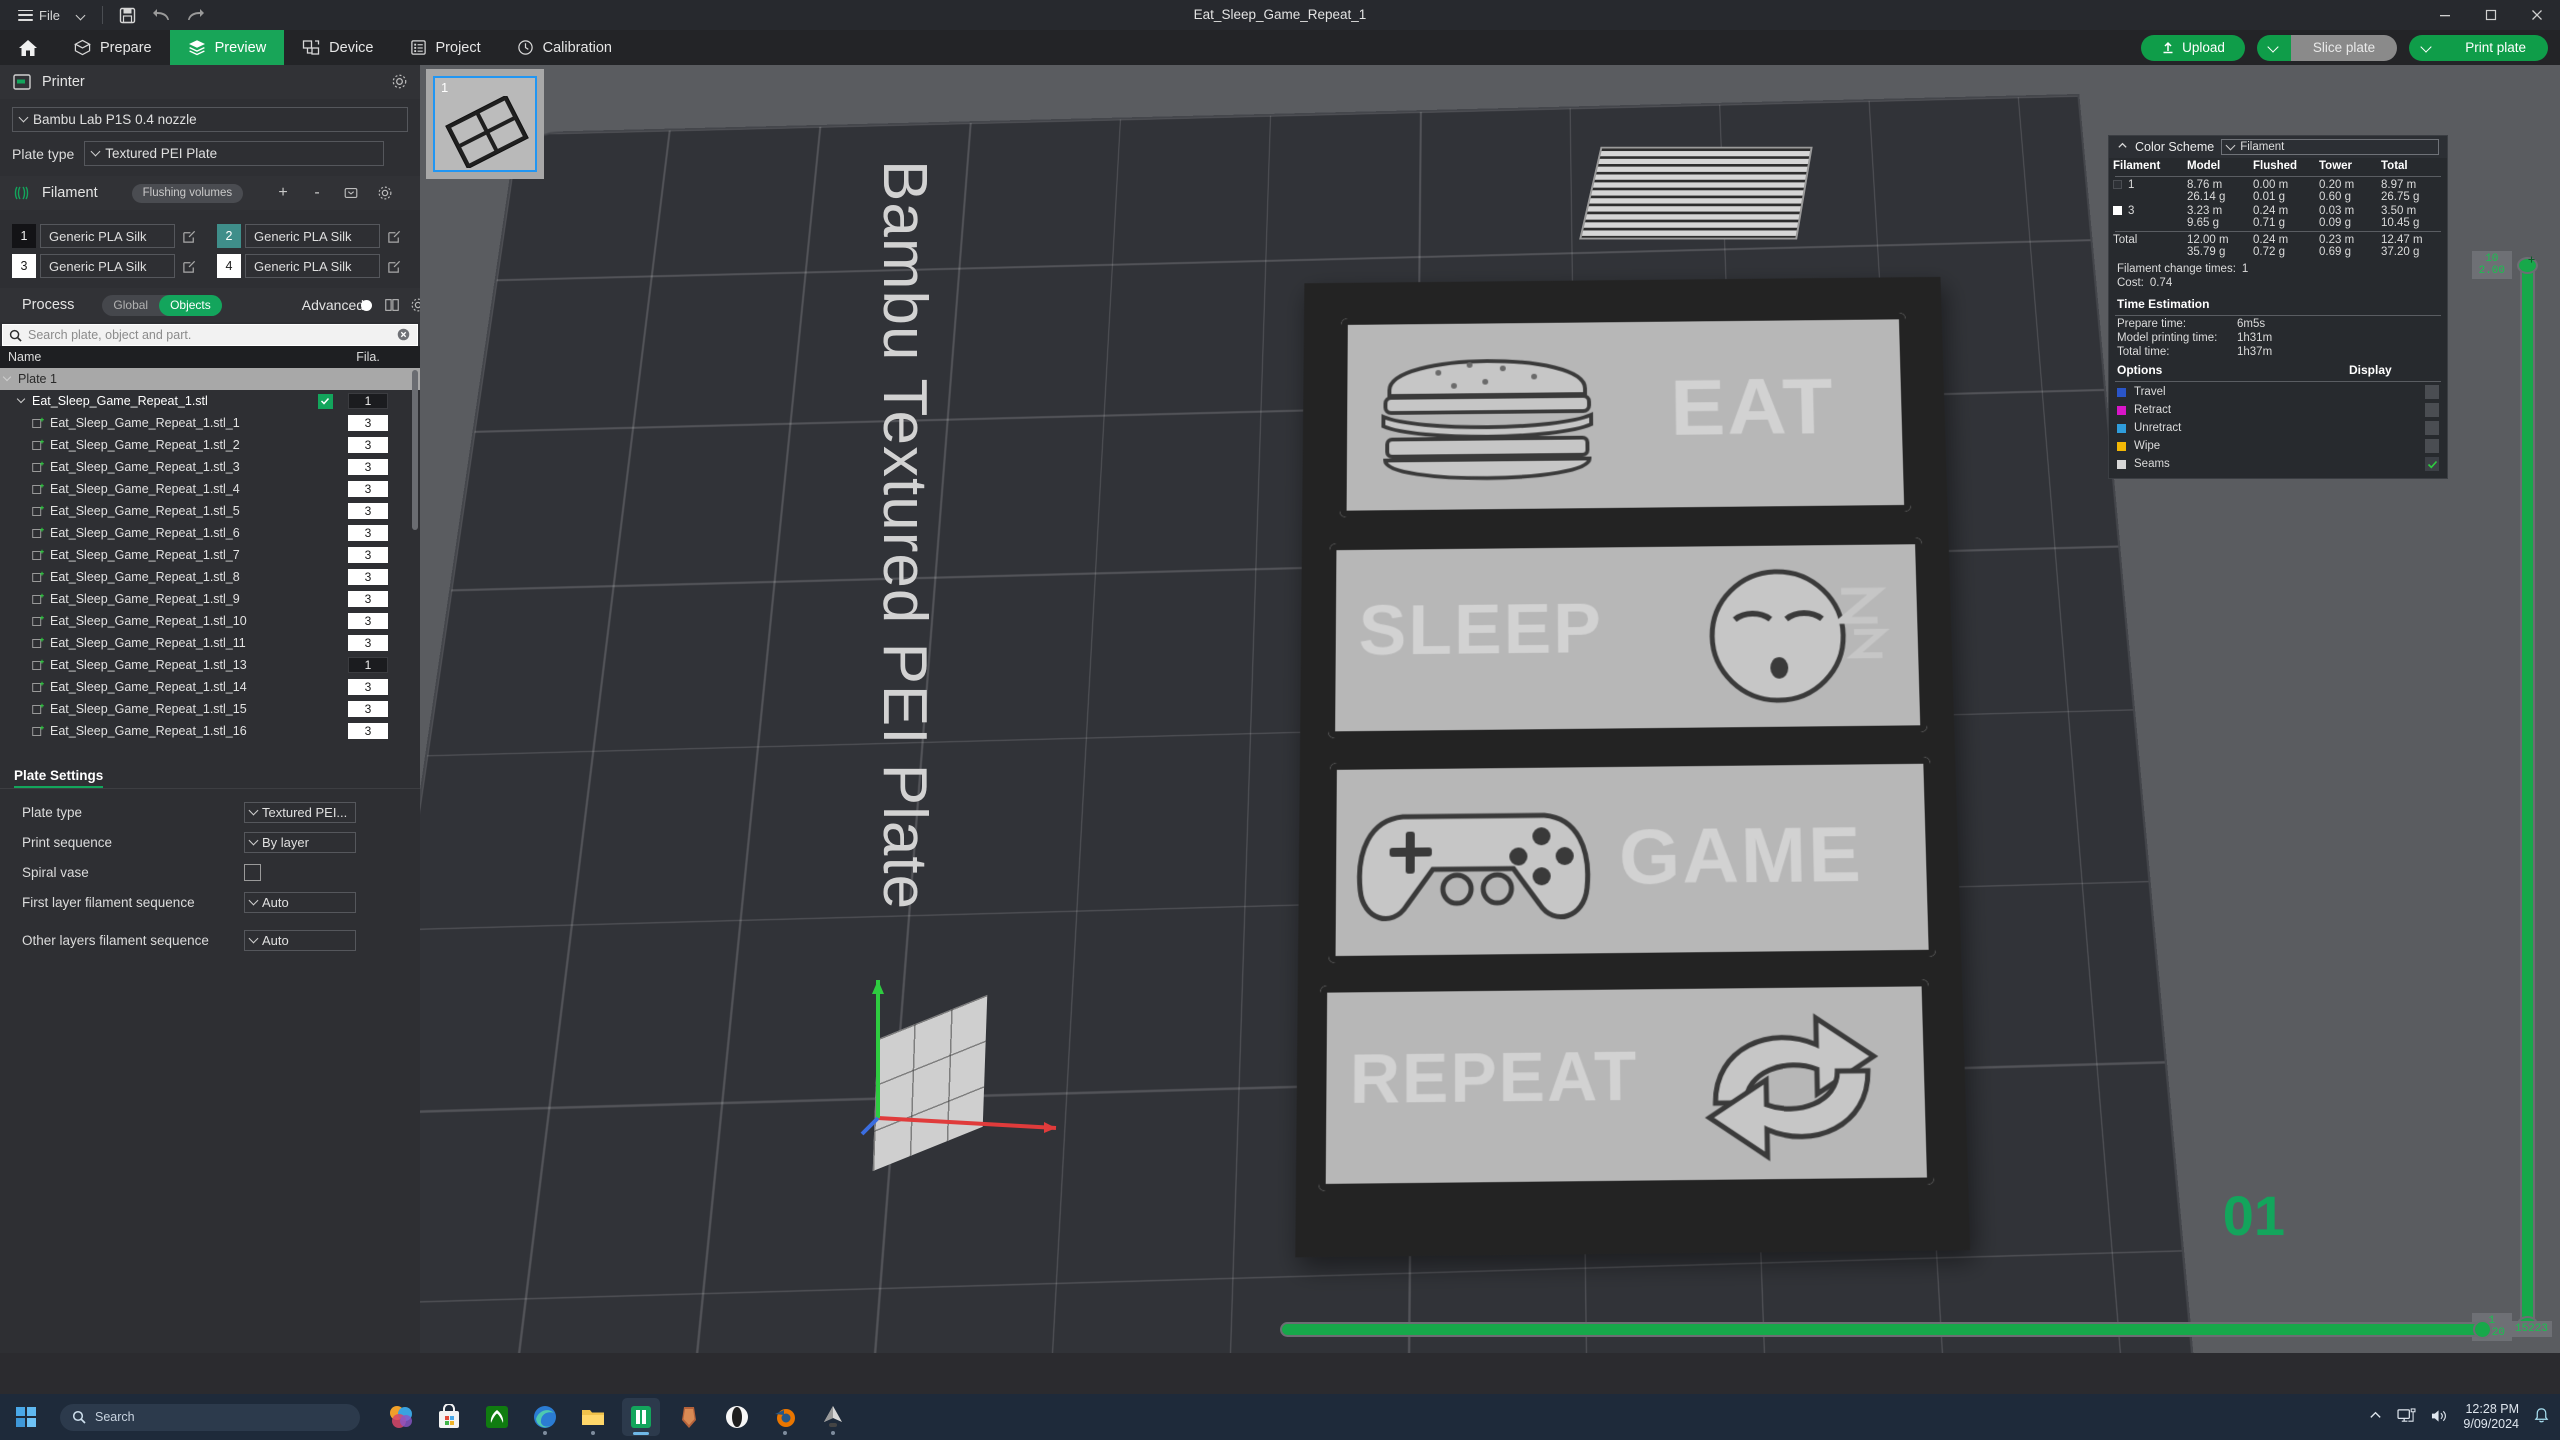 This screenshot has width=2560, height=1440. I want to click on tab-project: Project, so click(445, 47).